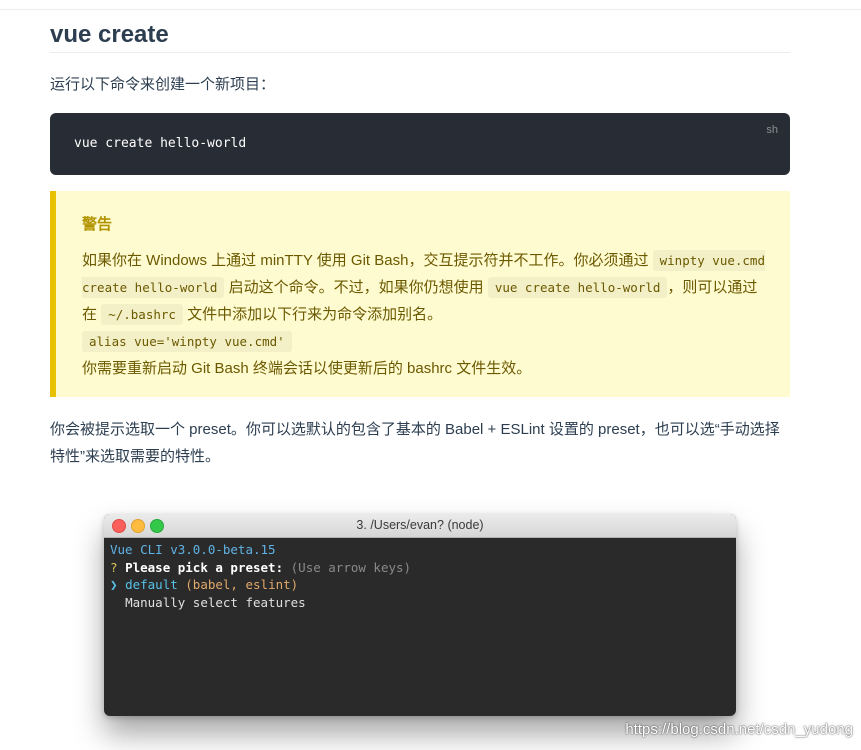  Describe the element at coordinates (420, 36) in the screenshot. I see `section-heading: vue create` at that location.